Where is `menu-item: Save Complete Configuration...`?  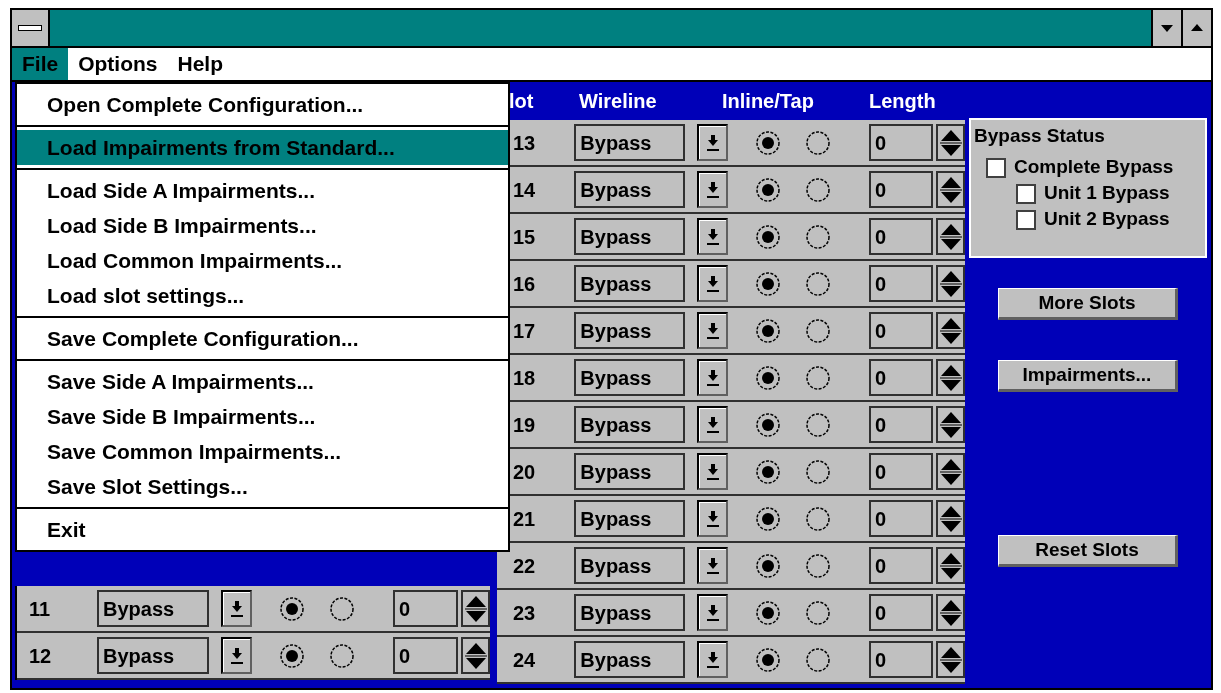
menu-item: Save Complete Configuration... is located at coordinates (262, 338).